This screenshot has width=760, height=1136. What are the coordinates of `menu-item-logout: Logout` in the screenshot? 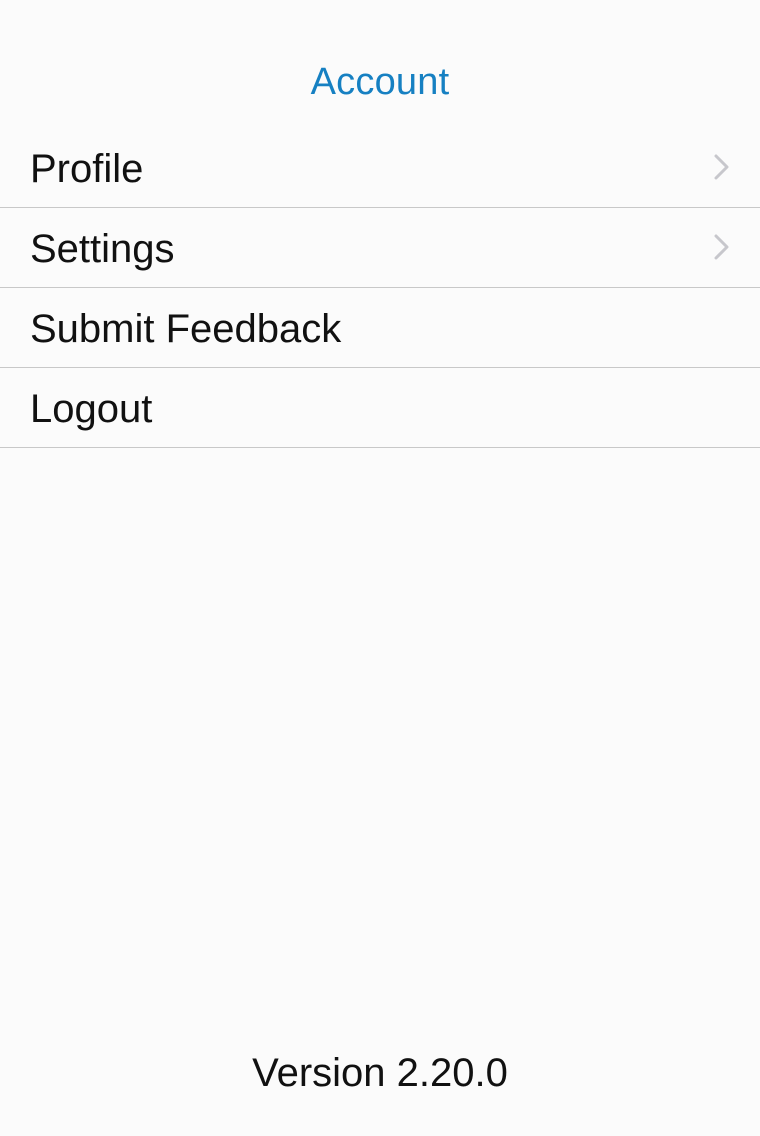 It's located at (380, 408).